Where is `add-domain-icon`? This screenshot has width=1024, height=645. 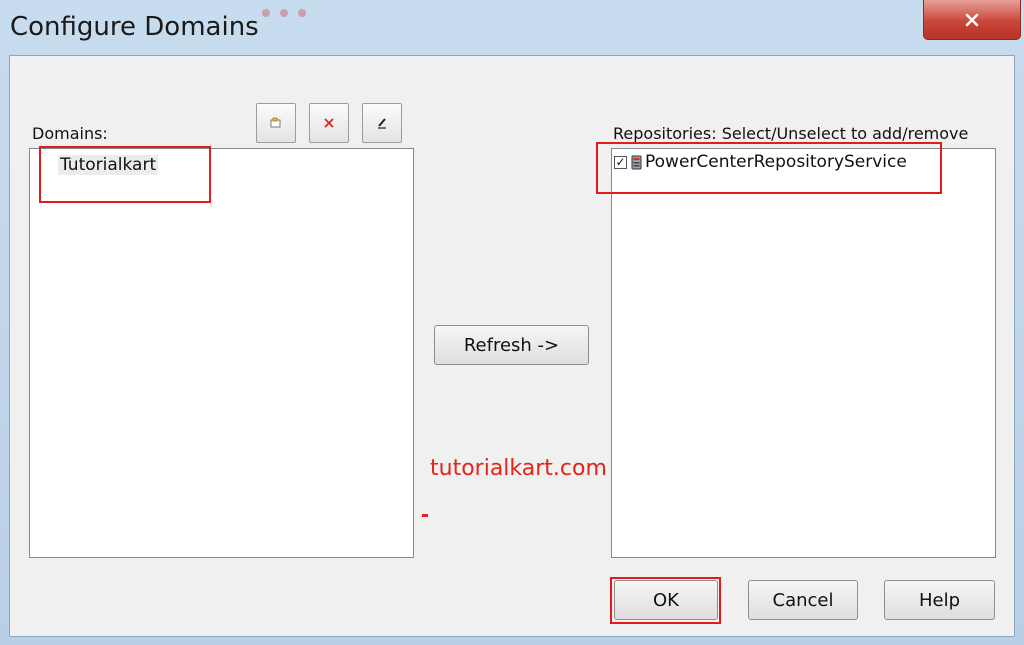
add-domain-icon is located at coordinates (275, 122).